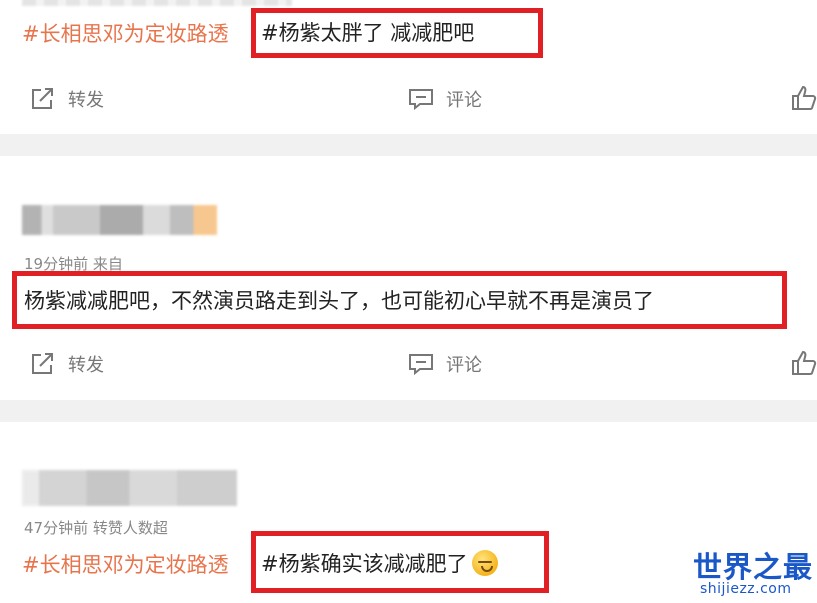 Image resolution: width=817 pixels, height=603 pixels. Describe the element at coordinates (379, 563) in the screenshot. I see `post-text-highlight: #杨紫确实该减减肥了` at that location.